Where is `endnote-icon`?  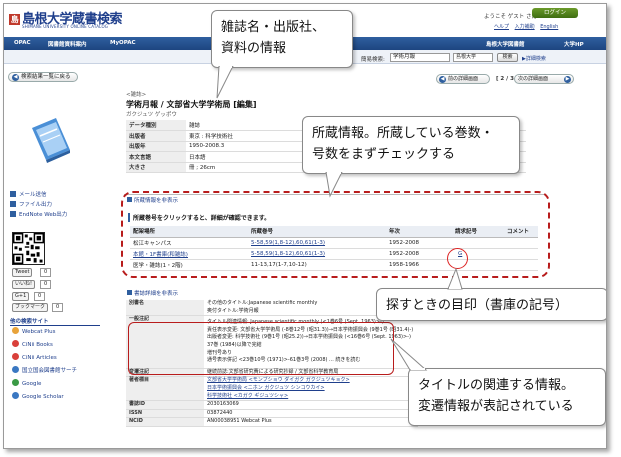 endnote-icon is located at coordinates (13, 214).